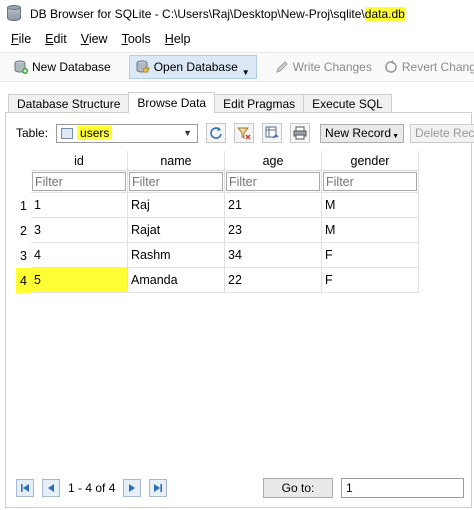 This screenshot has width=474, height=510. What do you see at coordinates (332, 67) in the screenshot?
I see `write-changes-label: Write Changes` at bounding box center [332, 67].